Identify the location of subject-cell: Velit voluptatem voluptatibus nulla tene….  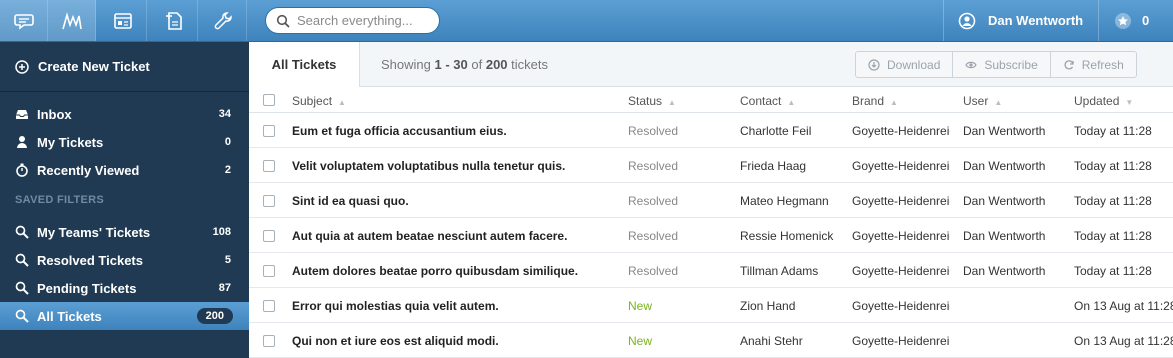
(450, 166).